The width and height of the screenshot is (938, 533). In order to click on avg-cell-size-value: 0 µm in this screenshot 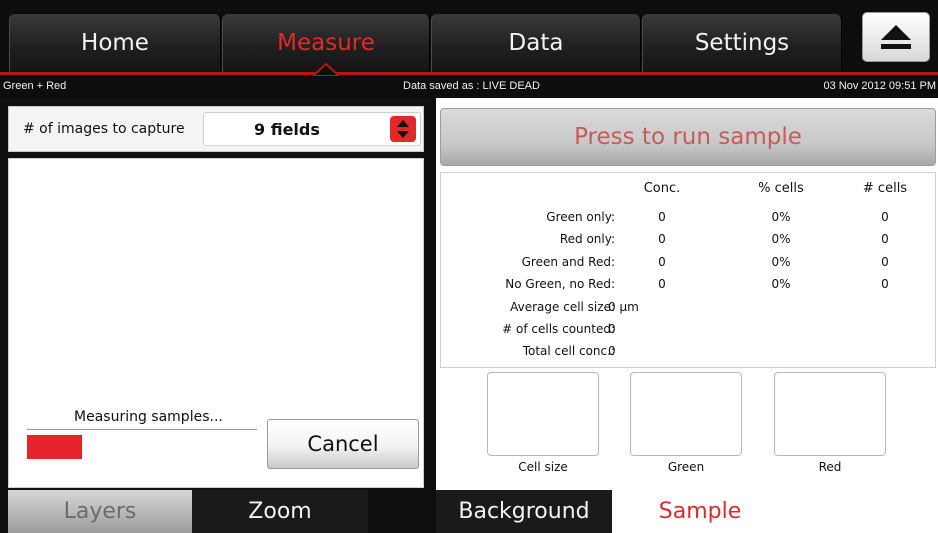, I will do `click(623, 307)`.